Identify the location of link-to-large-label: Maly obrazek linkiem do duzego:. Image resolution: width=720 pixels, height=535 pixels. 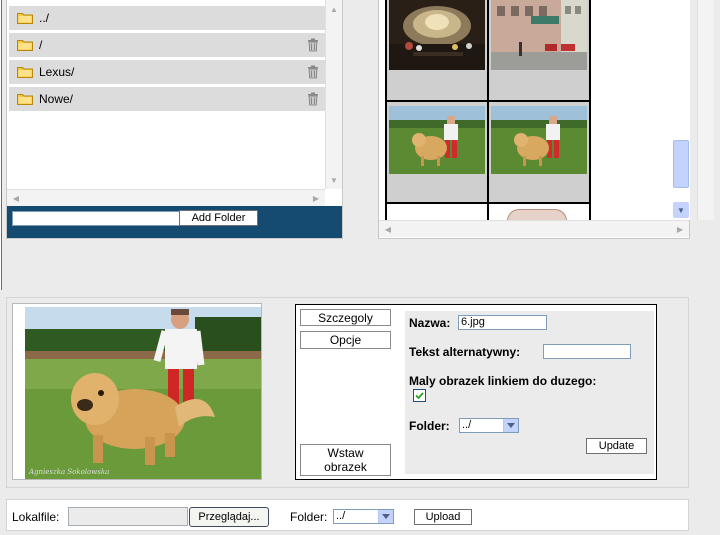
(503, 381).